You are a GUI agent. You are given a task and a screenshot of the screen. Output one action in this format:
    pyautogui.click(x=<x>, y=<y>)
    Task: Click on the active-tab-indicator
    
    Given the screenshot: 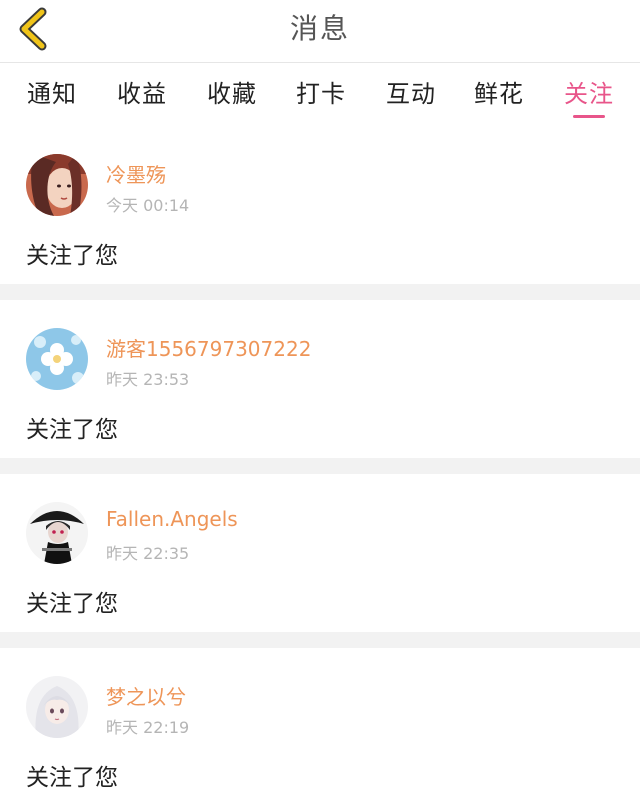 What is the action you would take?
    pyautogui.click(x=589, y=116)
    